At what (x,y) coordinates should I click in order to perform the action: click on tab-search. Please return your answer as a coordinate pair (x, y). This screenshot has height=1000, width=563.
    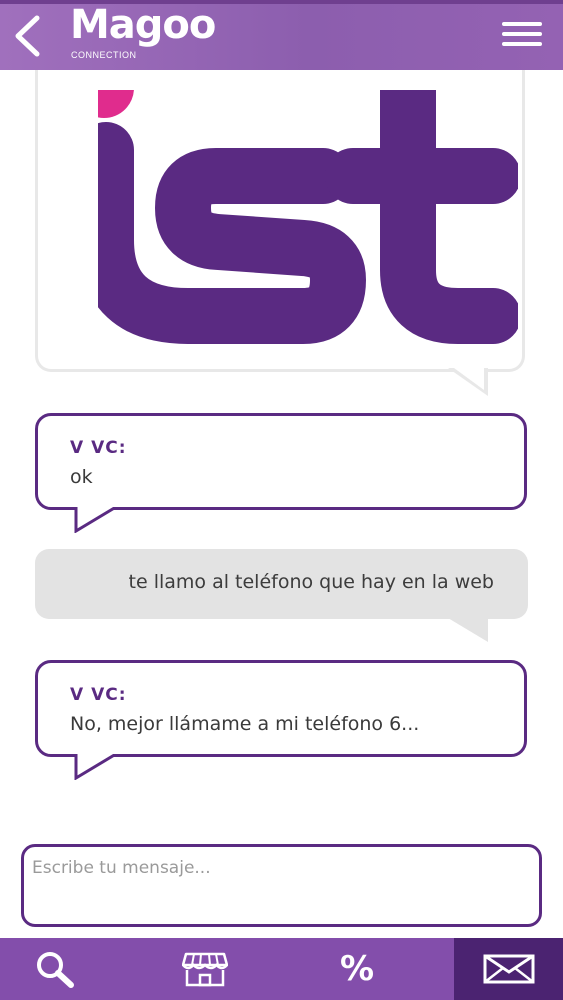
    Looking at the image, I should click on (55, 969).